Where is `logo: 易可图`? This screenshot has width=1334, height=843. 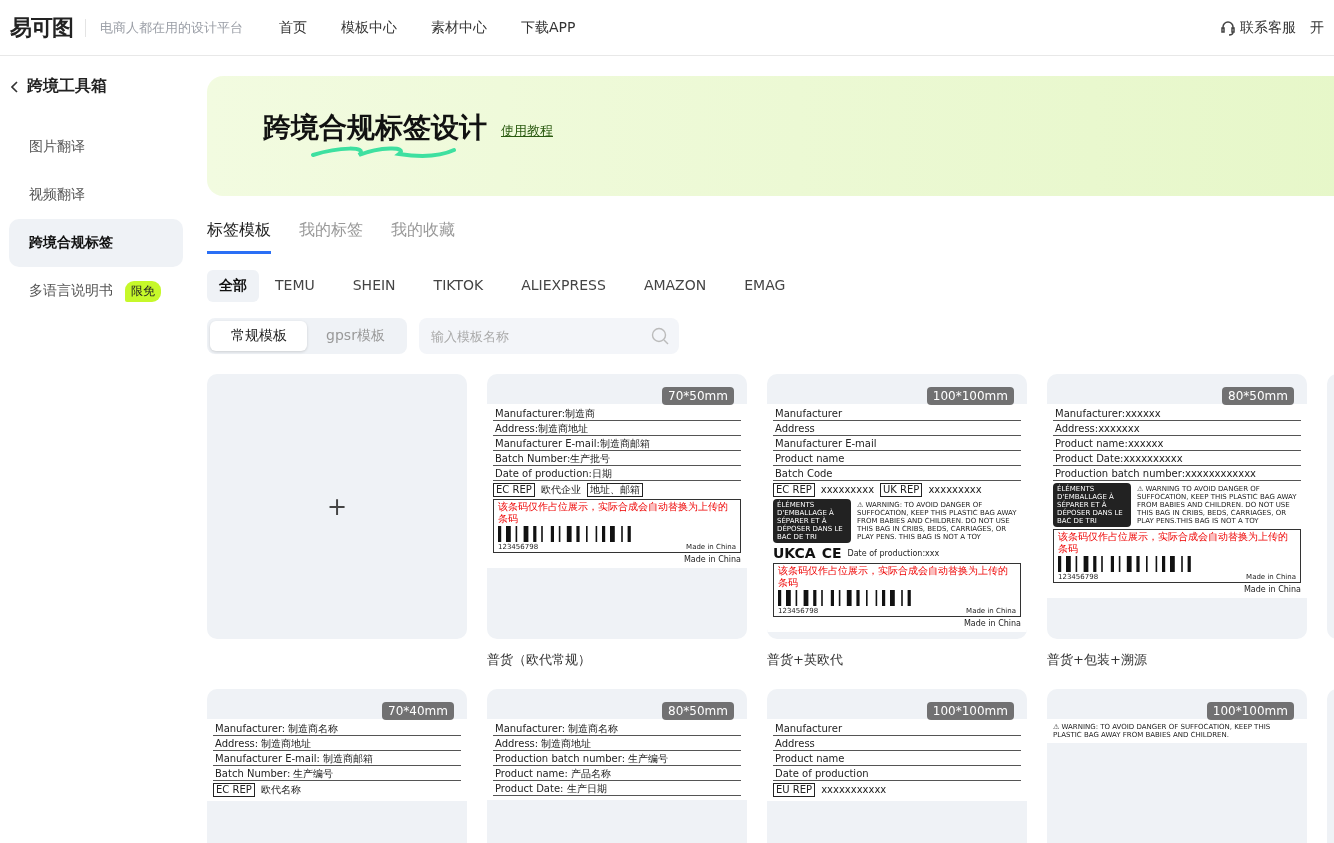 logo: 易可图 is located at coordinates (41, 27).